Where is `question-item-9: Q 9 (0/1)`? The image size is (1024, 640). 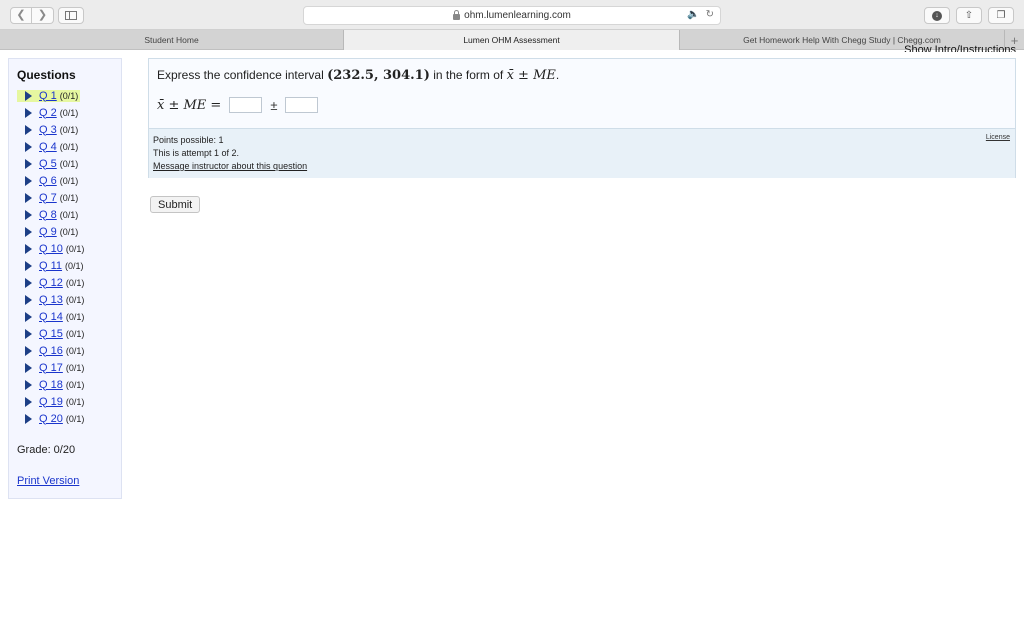 question-item-9: Q 9 (0/1) is located at coordinates (69, 231).